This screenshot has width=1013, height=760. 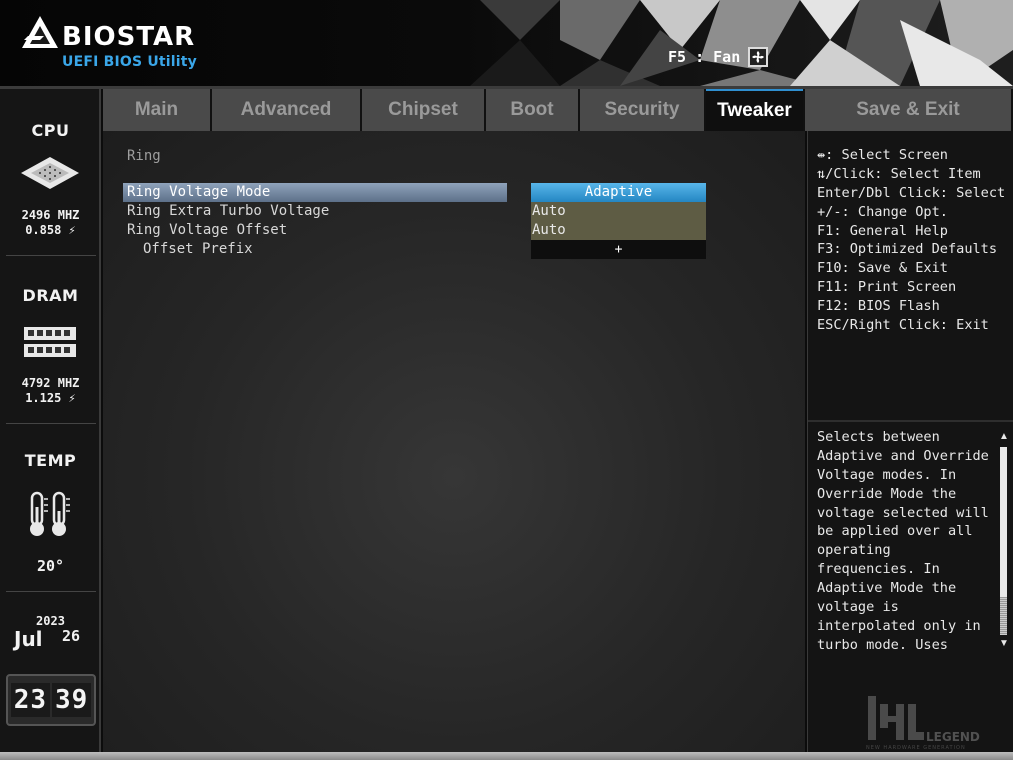 I want to click on scrollbar-thumb, so click(x=1003, y=616).